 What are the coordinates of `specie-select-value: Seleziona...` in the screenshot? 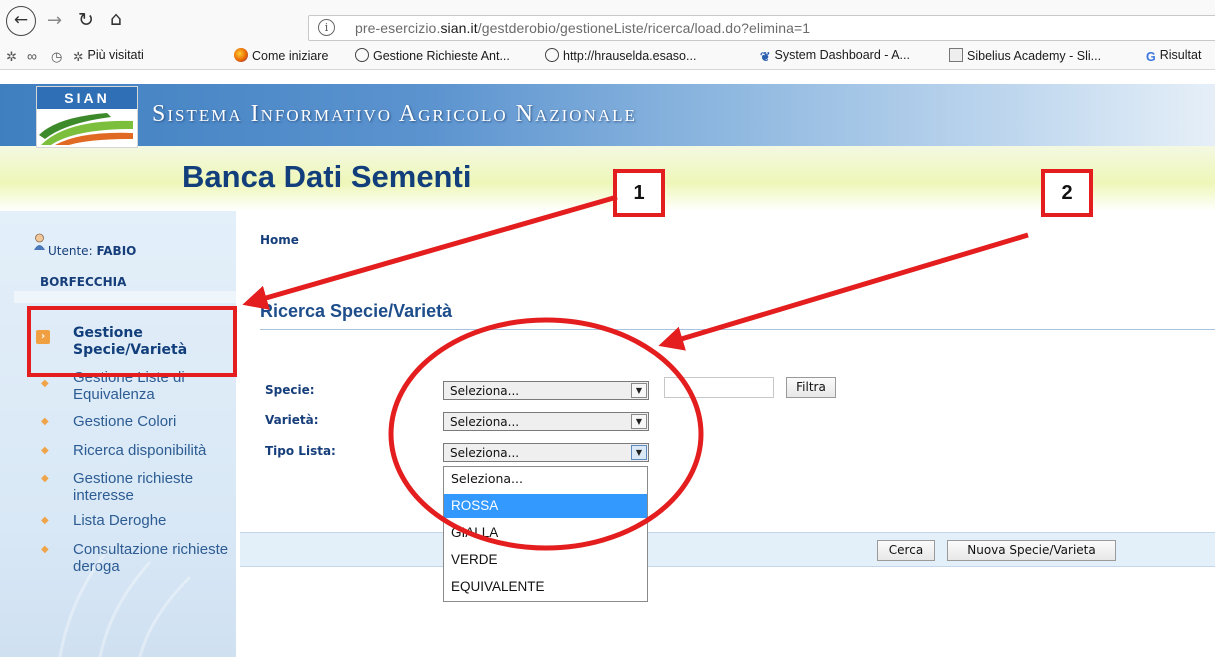 It's located at (485, 391).